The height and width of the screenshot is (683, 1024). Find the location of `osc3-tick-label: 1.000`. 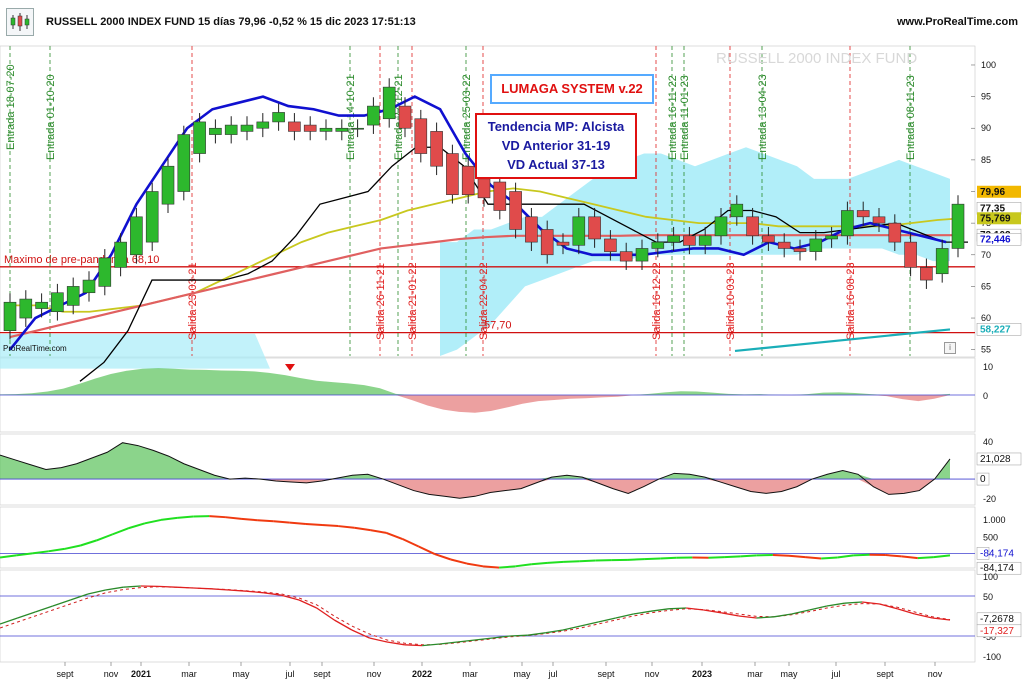

osc3-tick-label: 1.000 is located at coordinates (994, 520).